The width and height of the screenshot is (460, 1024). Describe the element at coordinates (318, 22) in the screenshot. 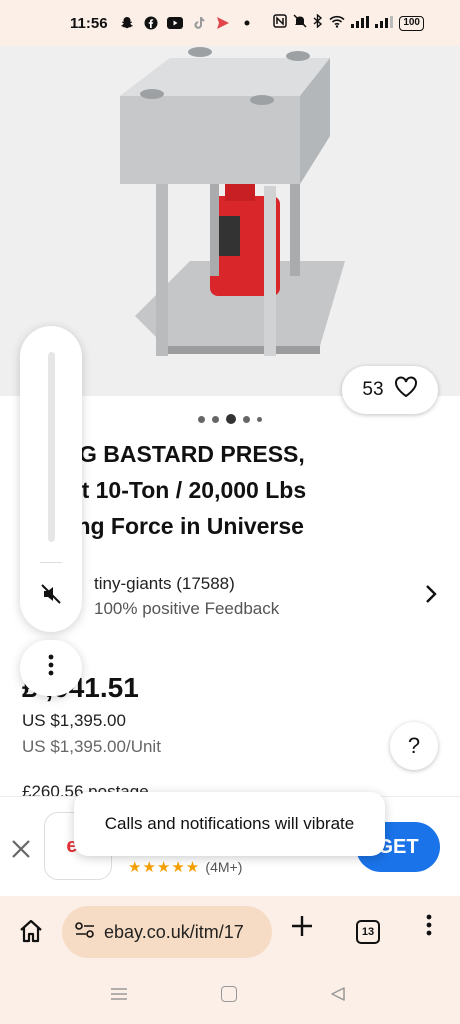

I see `bluetooth-icon` at that location.